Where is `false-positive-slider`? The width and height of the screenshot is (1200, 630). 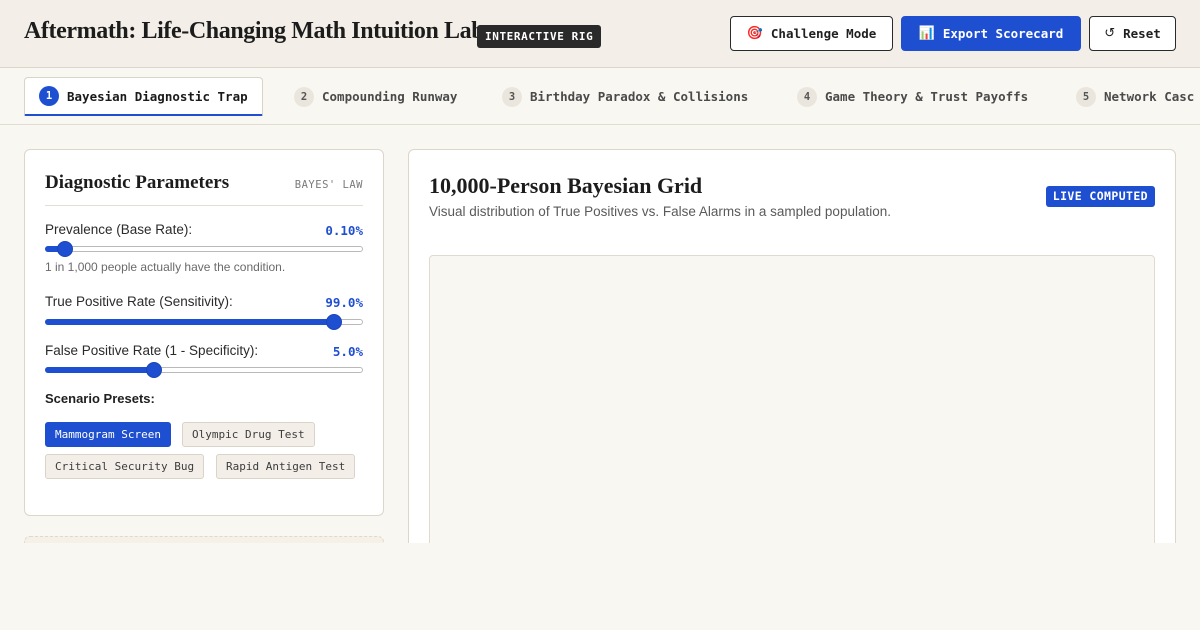 false-positive-slider is located at coordinates (204, 370).